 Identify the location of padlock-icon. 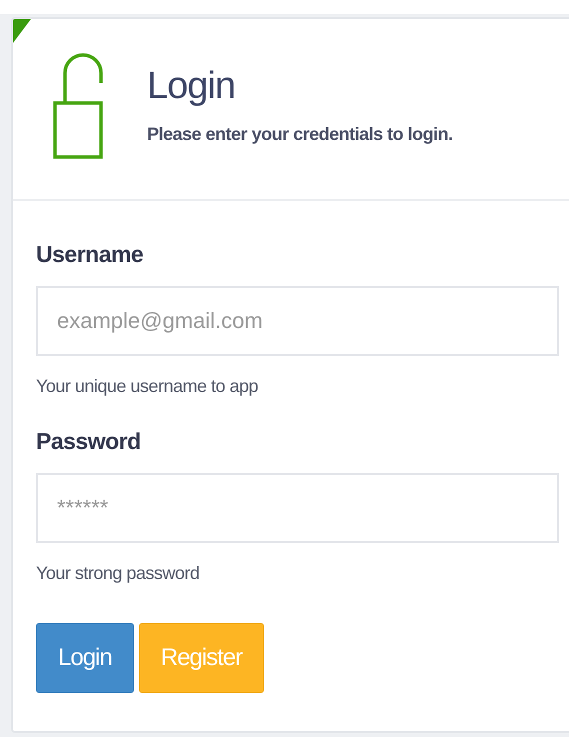
(78, 106).